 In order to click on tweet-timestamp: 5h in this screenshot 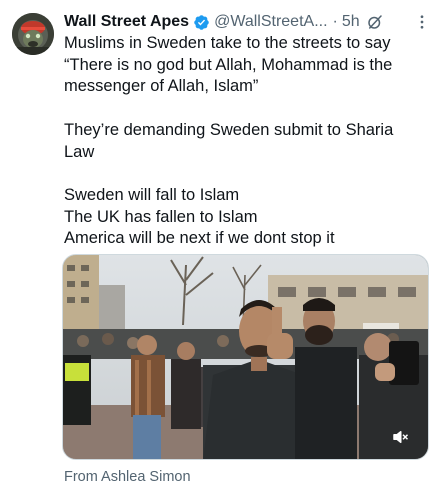, I will do `click(351, 22)`.